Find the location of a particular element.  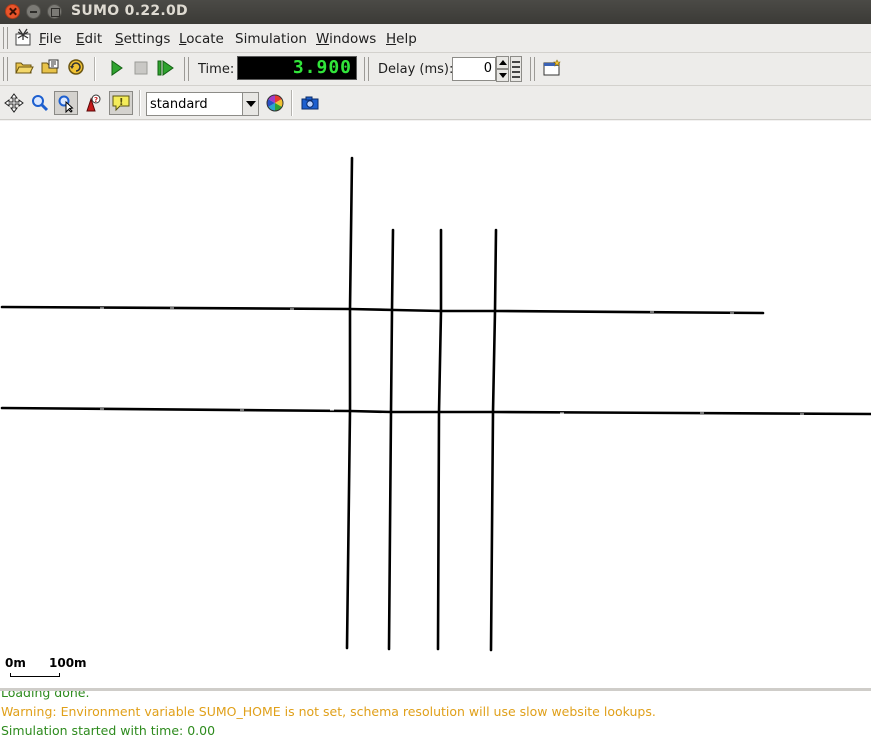

scale-bar-line is located at coordinates (35, 675).